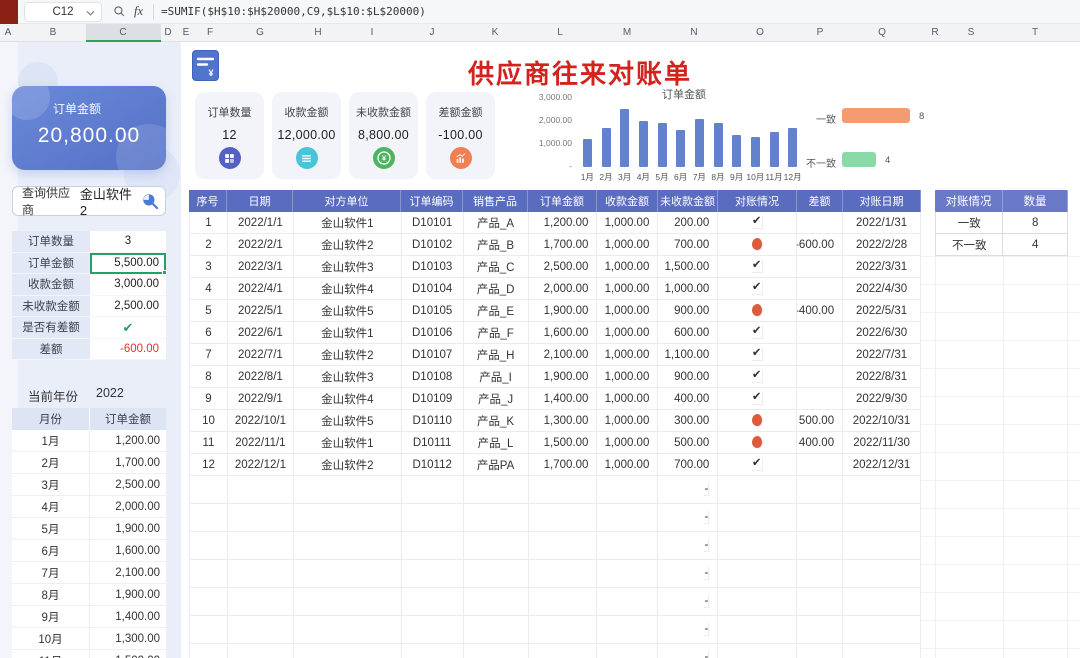 Image resolution: width=1080 pixels, height=658 pixels. I want to click on cell-product: 产品_E, so click(496, 311).